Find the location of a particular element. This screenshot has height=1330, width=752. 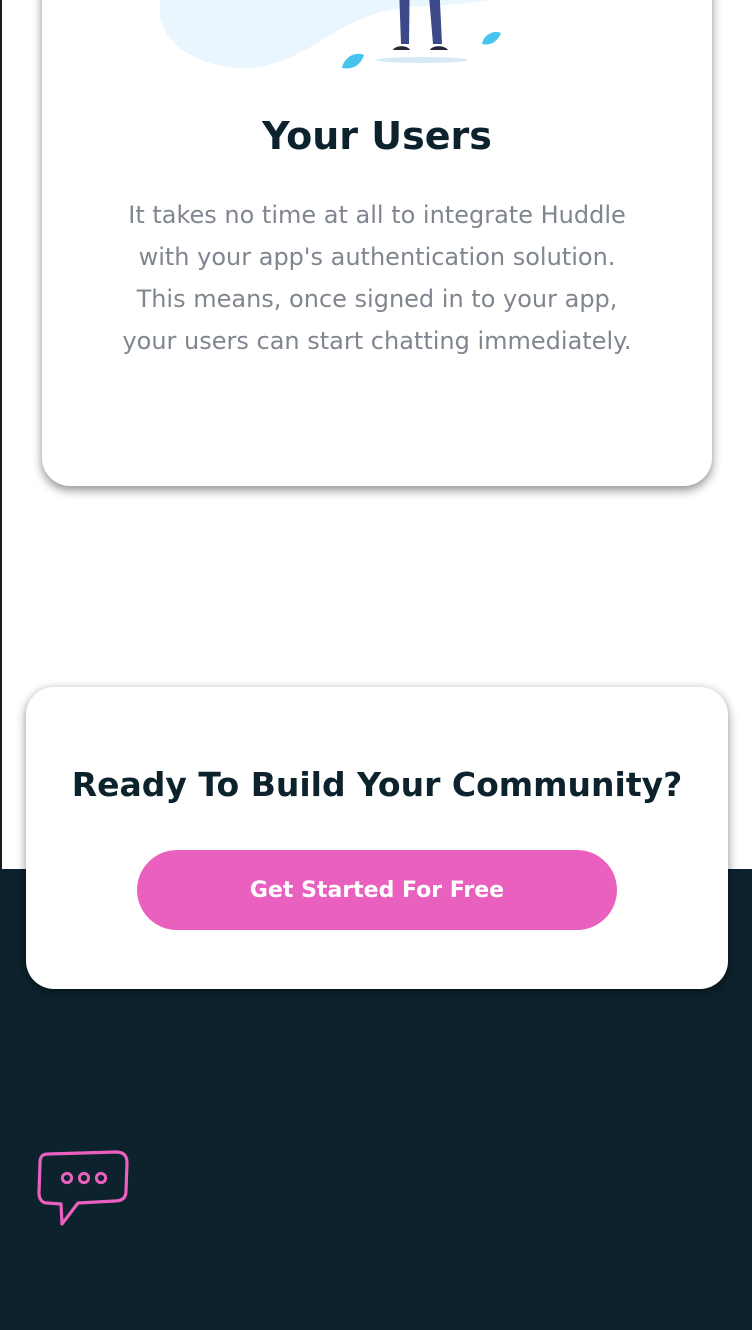

feature-title: Your Users is located at coordinates (377, 136).